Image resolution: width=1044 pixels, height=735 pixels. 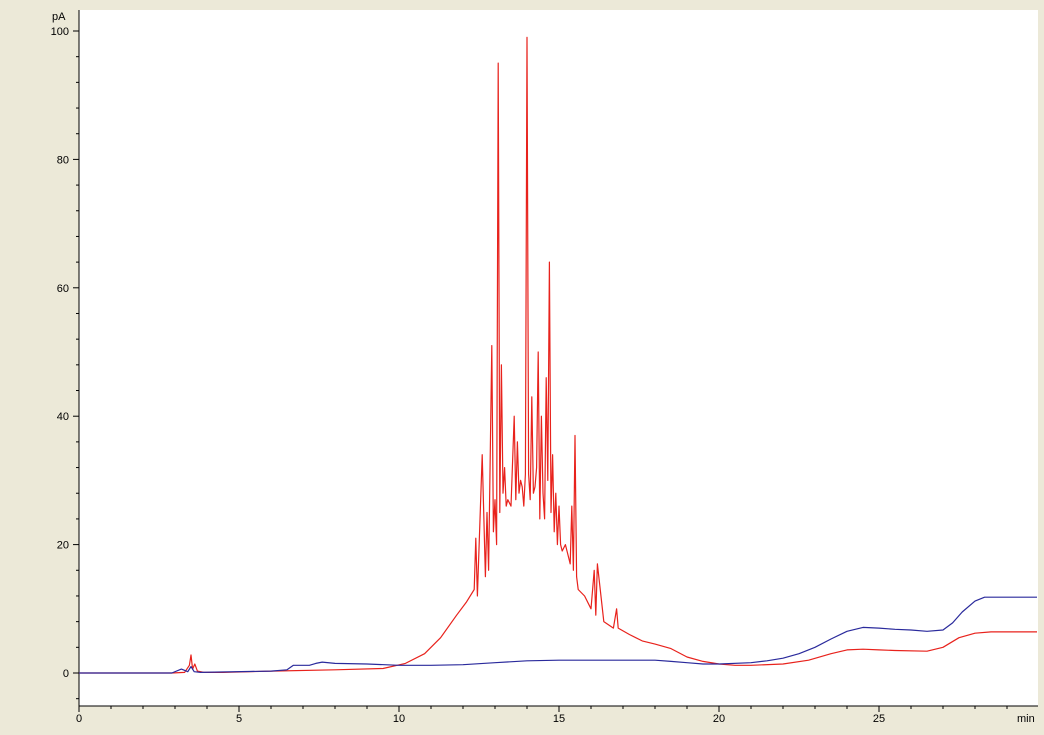 What do you see at coordinates (63, 417) in the screenshot?
I see `y-tick-label: 40` at bounding box center [63, 417].